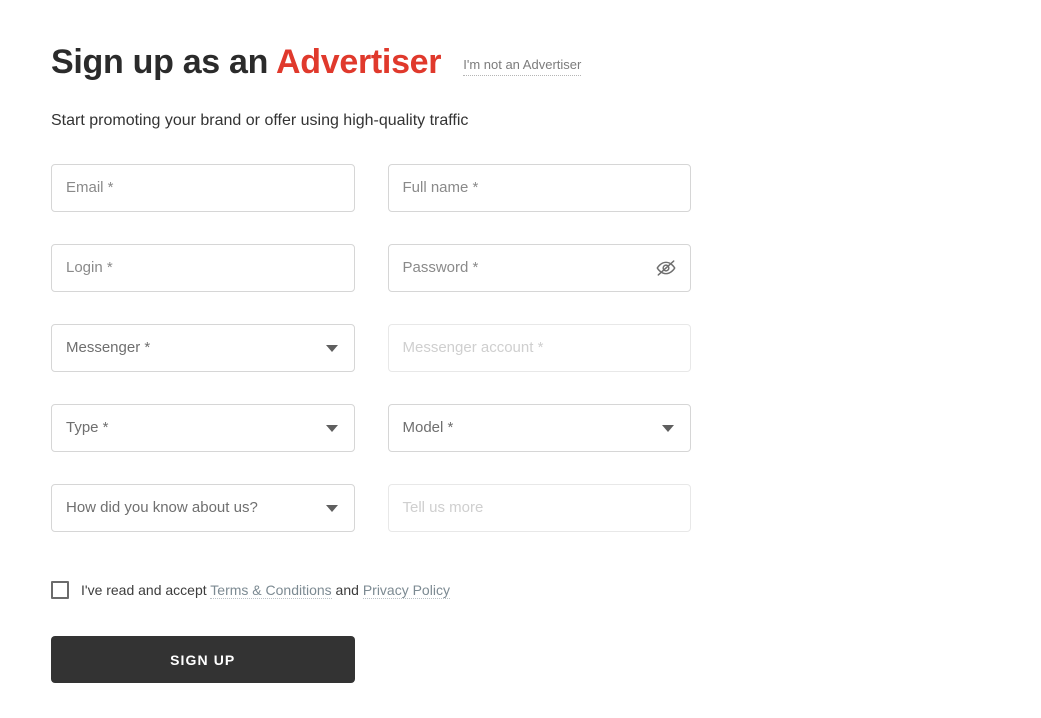 The image size is (1041, 718). I want to click on email-field: Email *, so click(203, 188).